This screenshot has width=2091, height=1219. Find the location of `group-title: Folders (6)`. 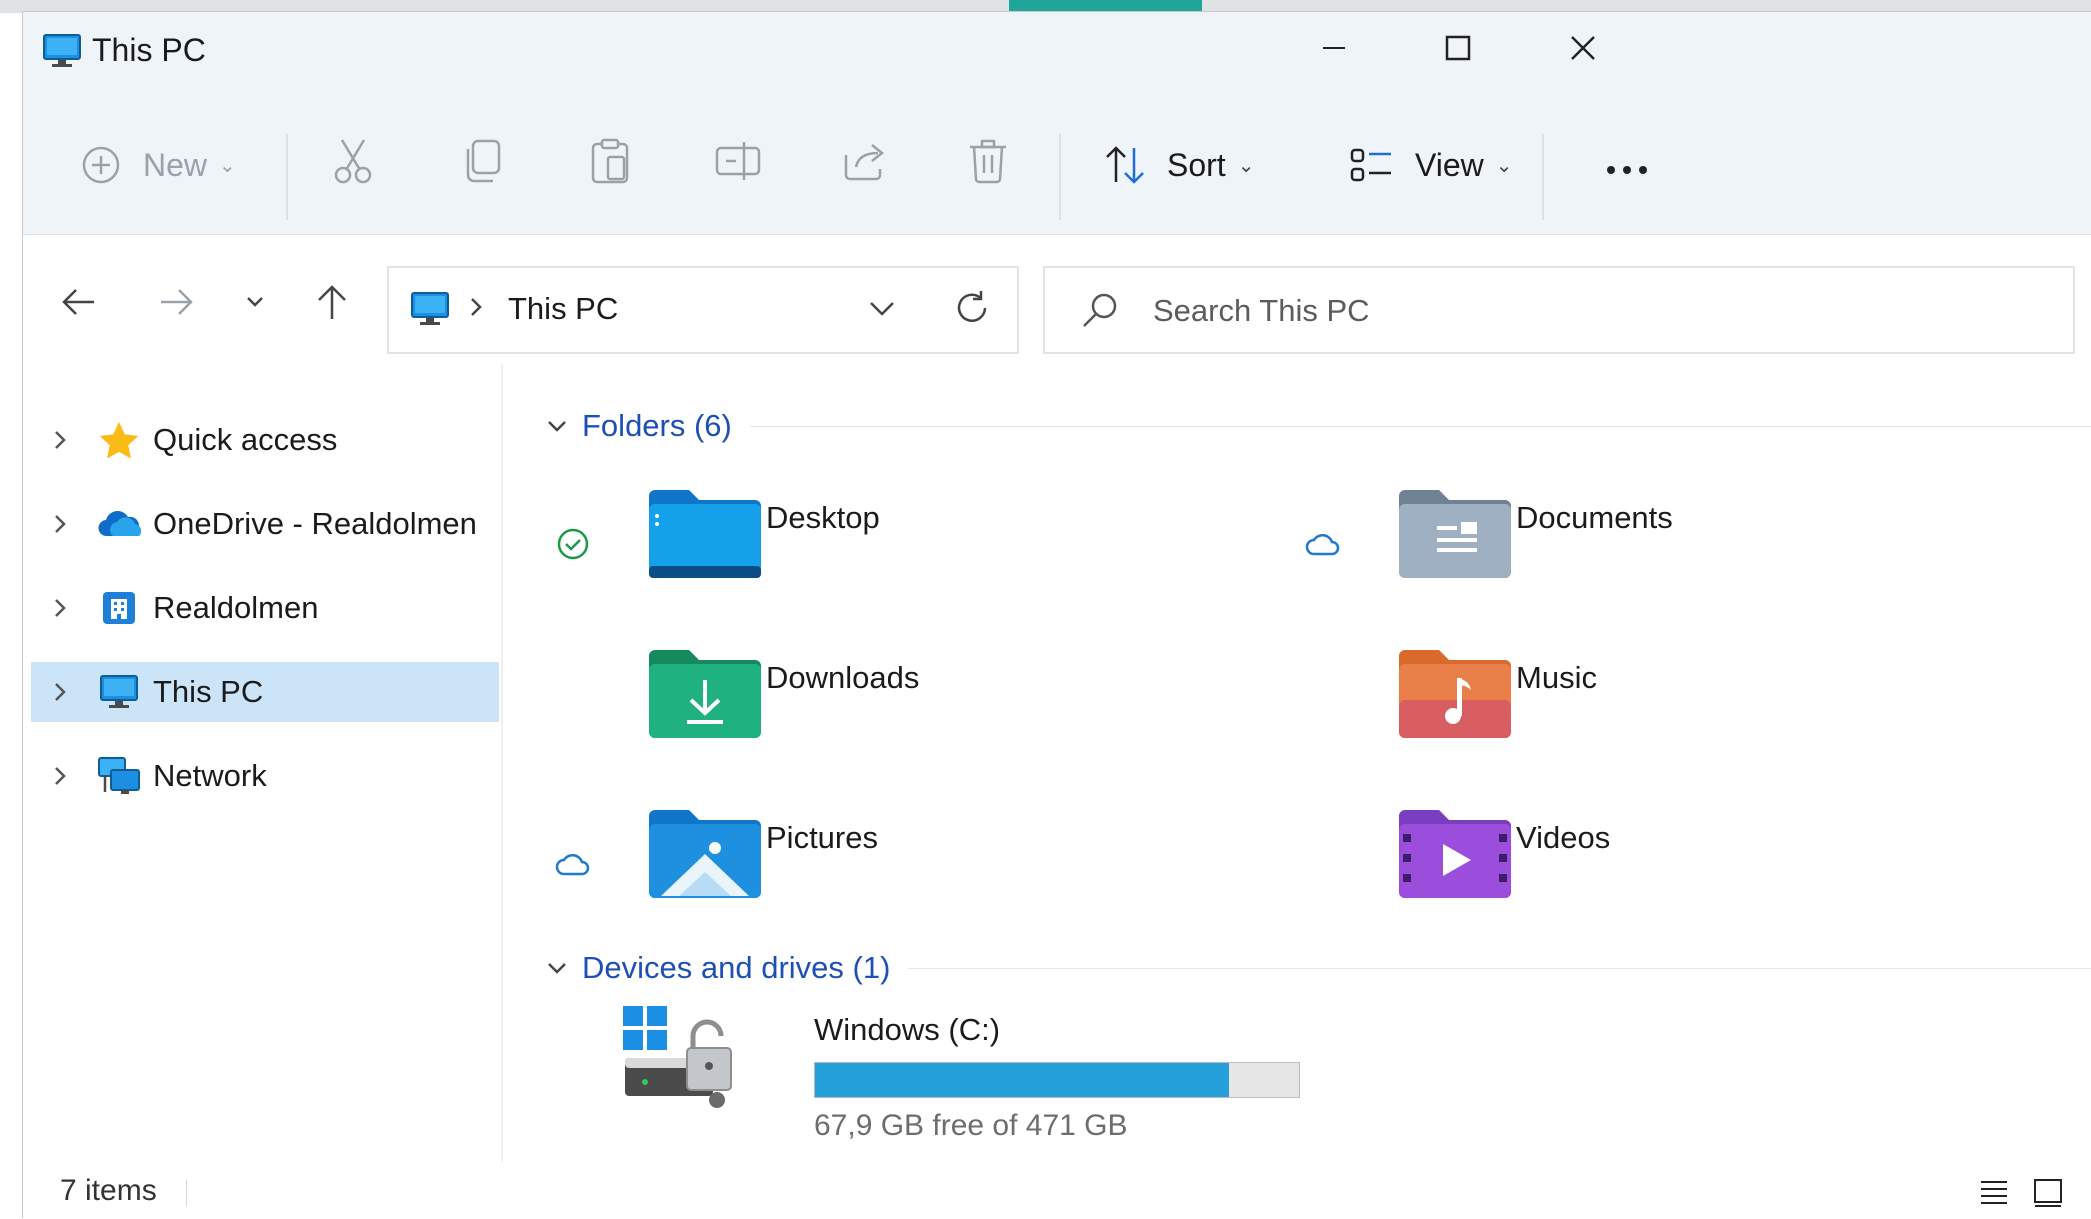

group-title: Folders (6) is located at coordinates (657, 425).